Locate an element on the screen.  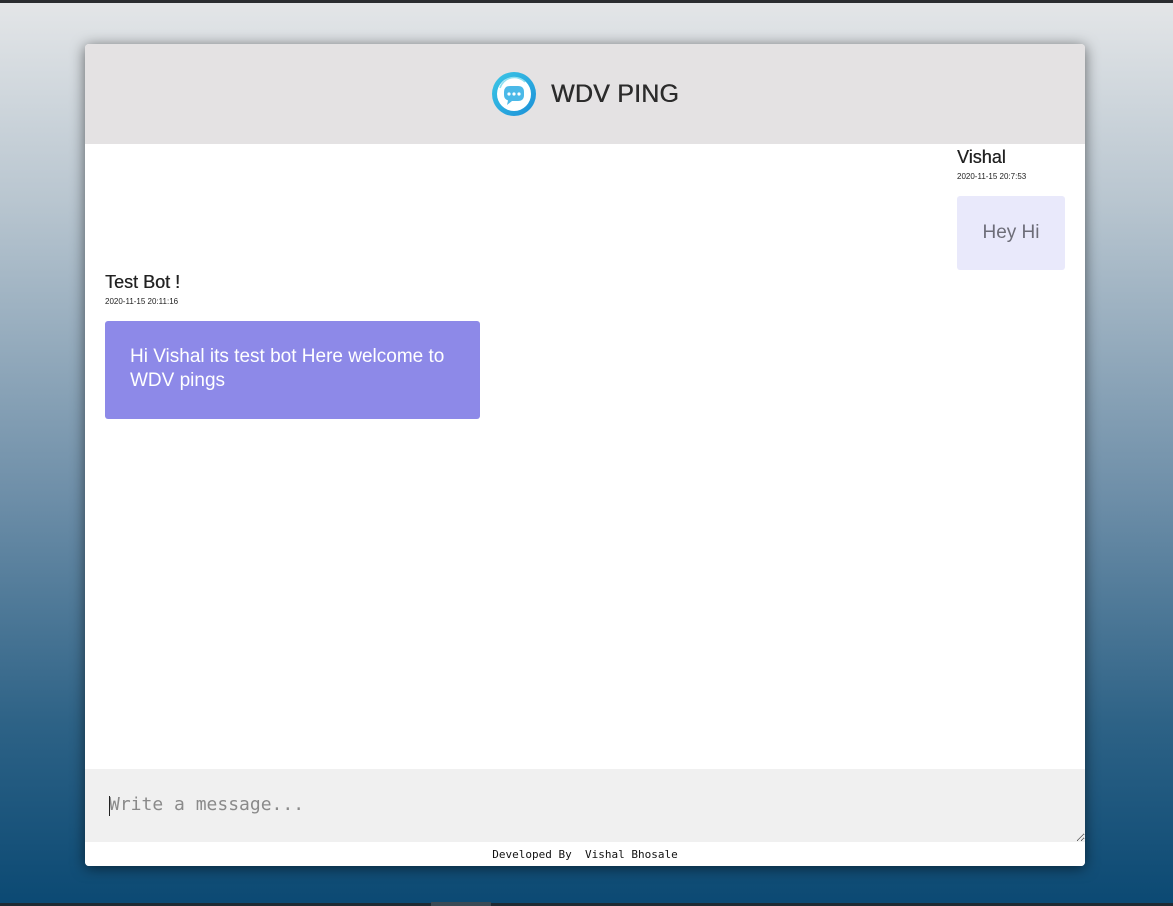
text-caret is located at coordinates (109, 806).